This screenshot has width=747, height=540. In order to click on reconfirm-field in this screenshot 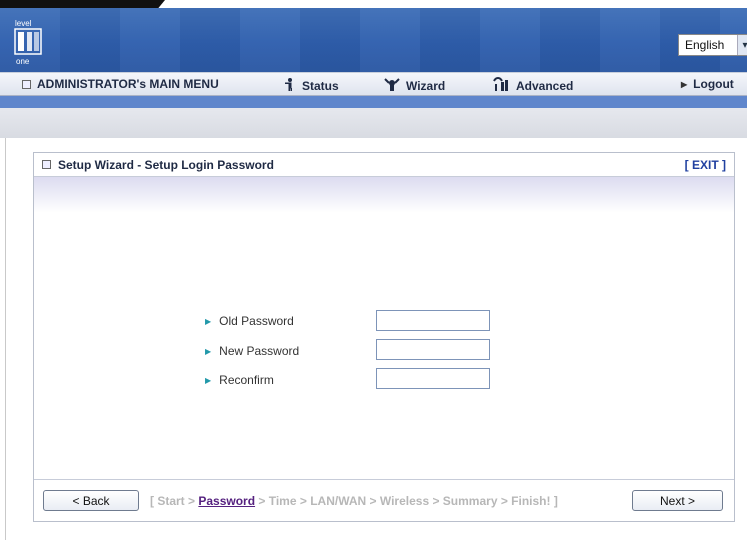, I will do `click(433, 378)`.